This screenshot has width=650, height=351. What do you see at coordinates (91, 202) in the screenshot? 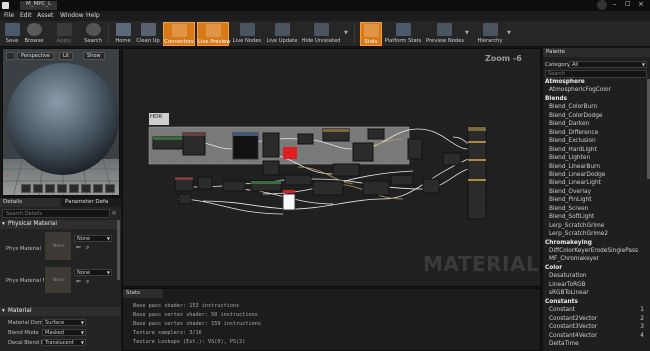
I see `parameter-defaults-tab: Parameter Defa` at bounding box center [91, 202].